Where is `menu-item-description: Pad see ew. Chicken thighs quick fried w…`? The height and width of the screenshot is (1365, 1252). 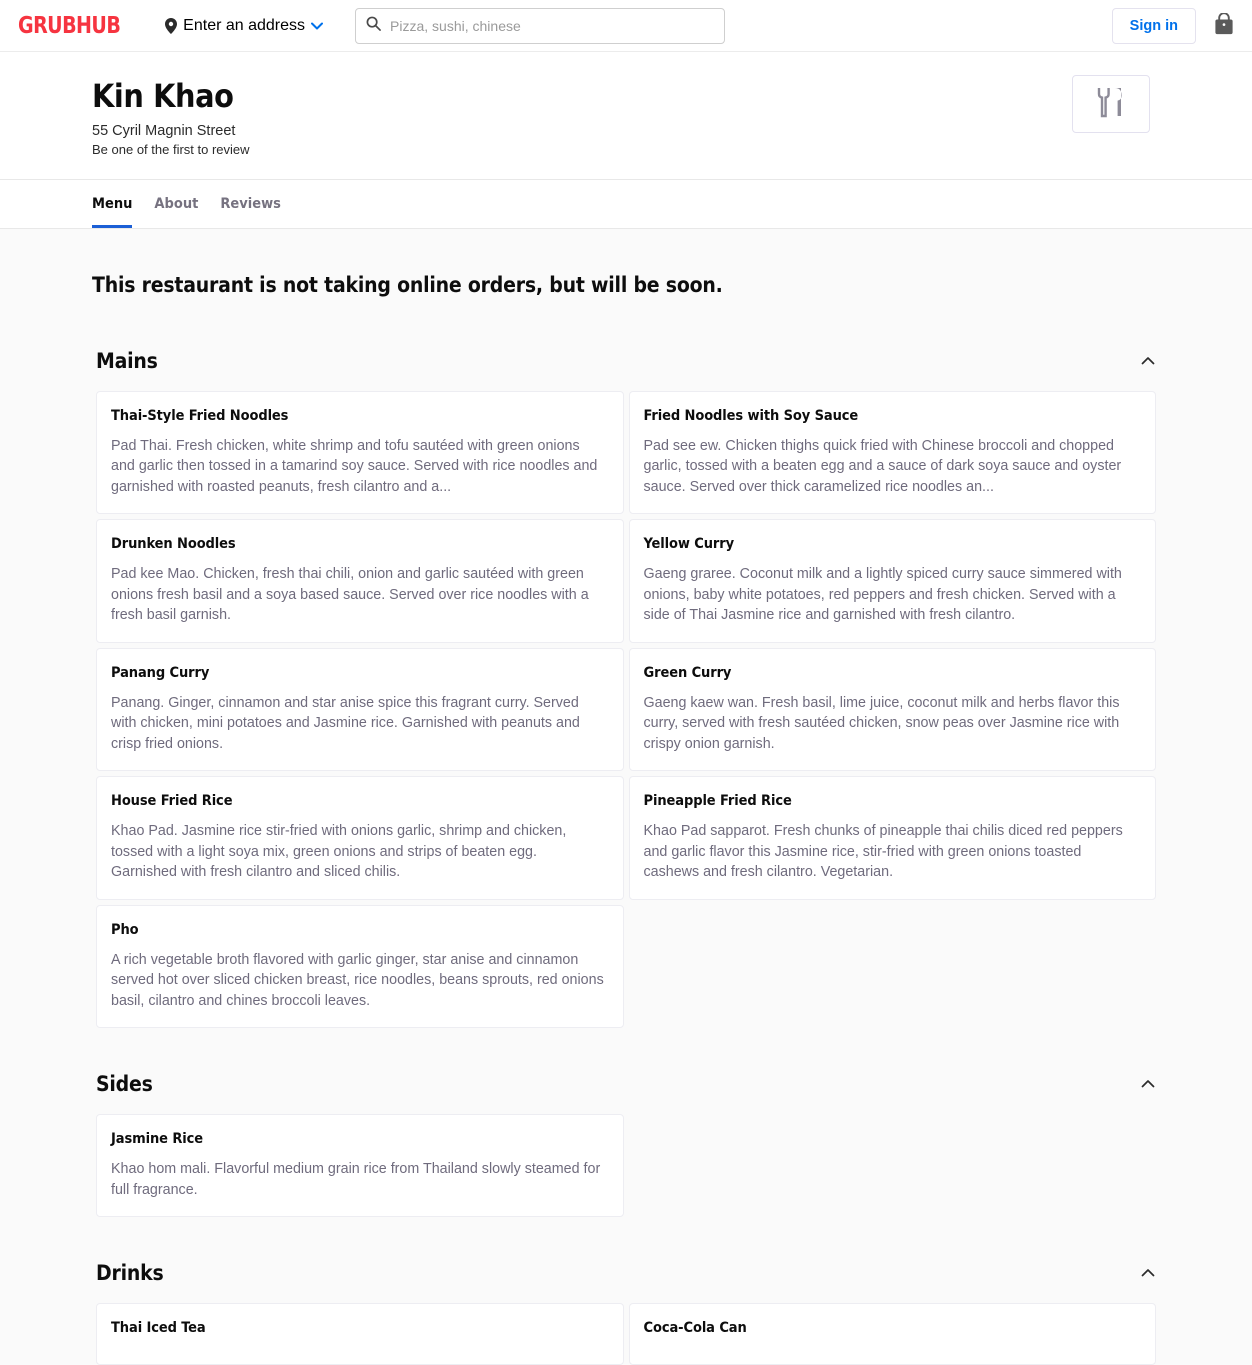 menu-item-description: Pad see ew. Chicken thighs quick fried w… is located at coordinates (882, 466).